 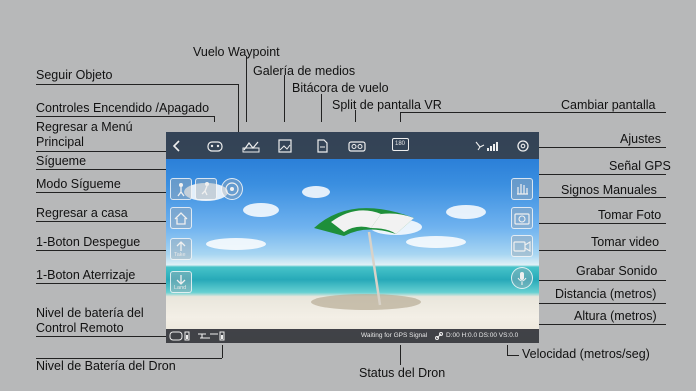 What do you see at coordinates (322, 146) in the screenshot?
I see `log-icon` at bounding box center [322, 146].